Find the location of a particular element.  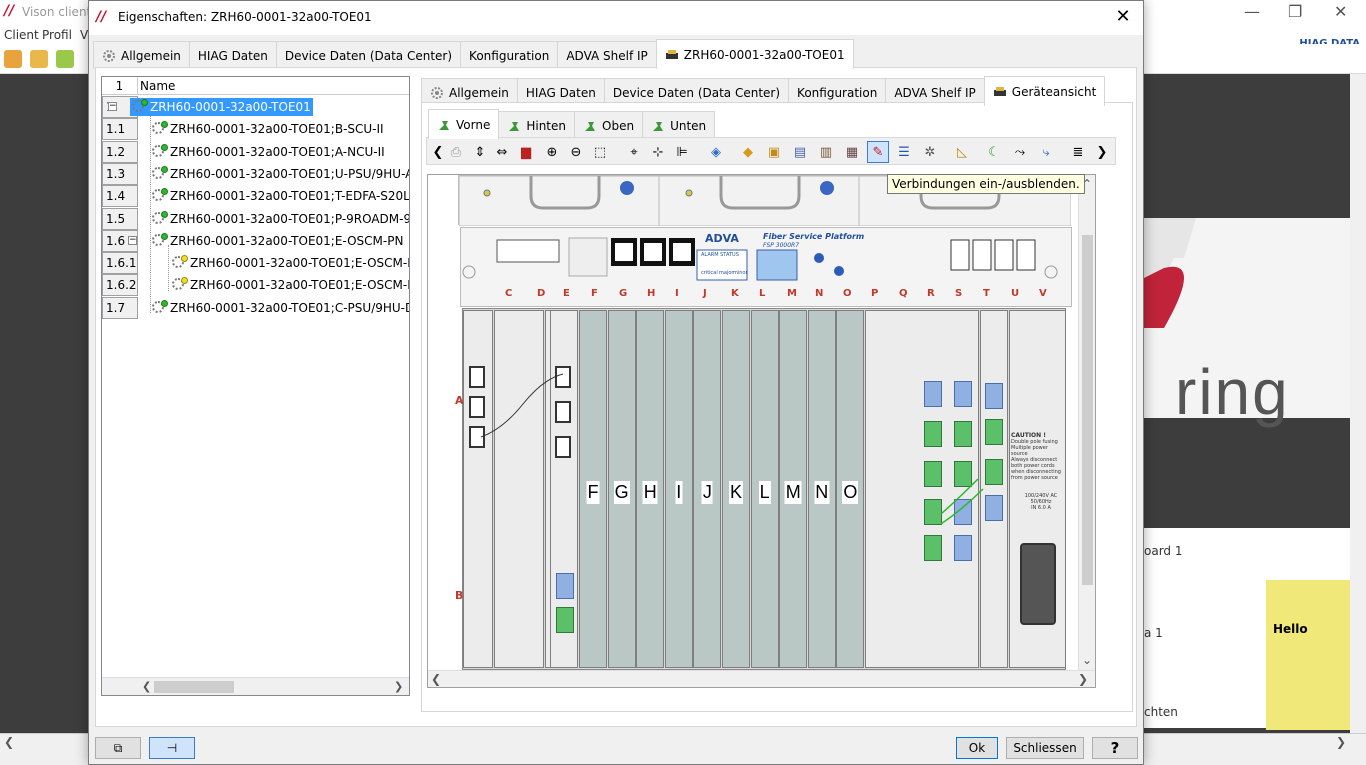

tab-device-daten: Device Daten (Data Center) is located at coordinates (368, 55).